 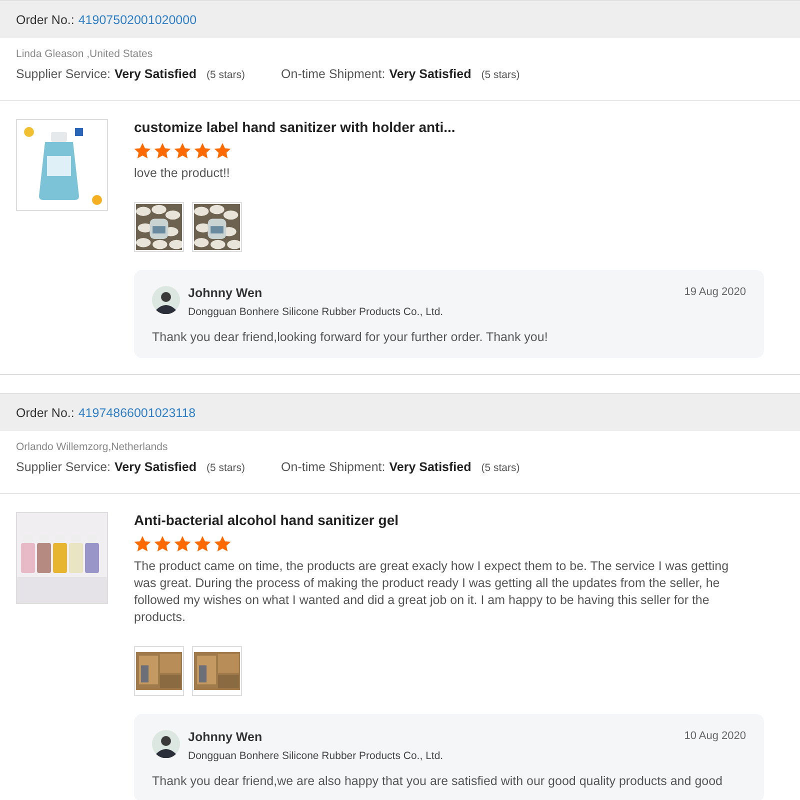 I want to click on reply-text: Thank you dear friend,we are also happy that you are satisfied with our good quality products and good, so click(x=438, y=781).